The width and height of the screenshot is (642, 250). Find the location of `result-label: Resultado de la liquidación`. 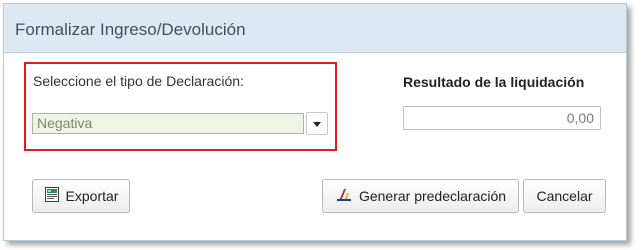

result-label: Resultado de la liquidación is located at coordinates (494, 82).